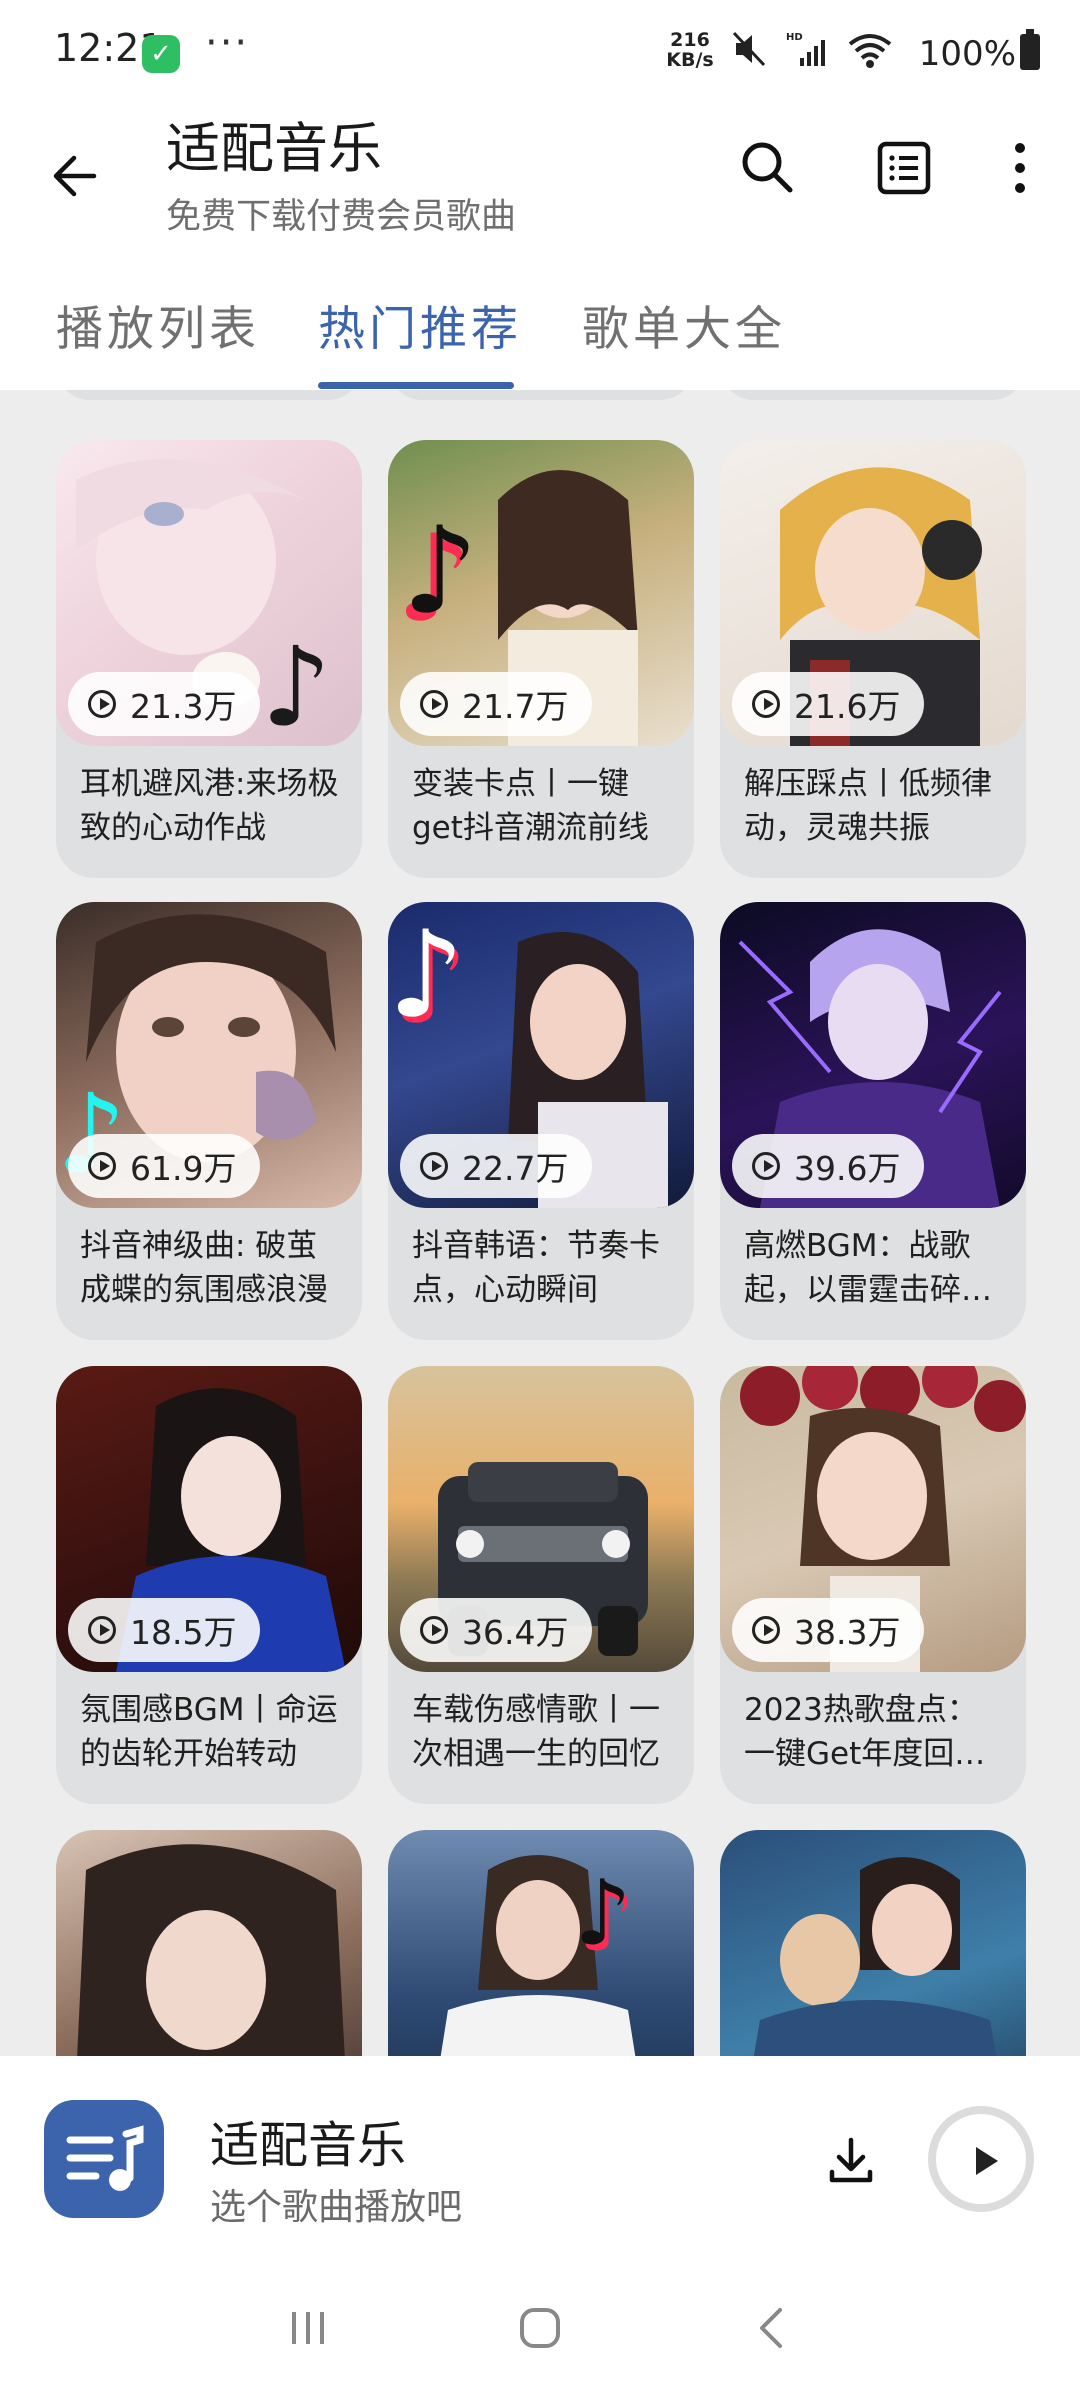 Image resolution: width=1080 pixels, height=2400 pixels. I want to click on playlist-title: 变装卡点丨一键get抖音潮流前线, so click(530, 806).